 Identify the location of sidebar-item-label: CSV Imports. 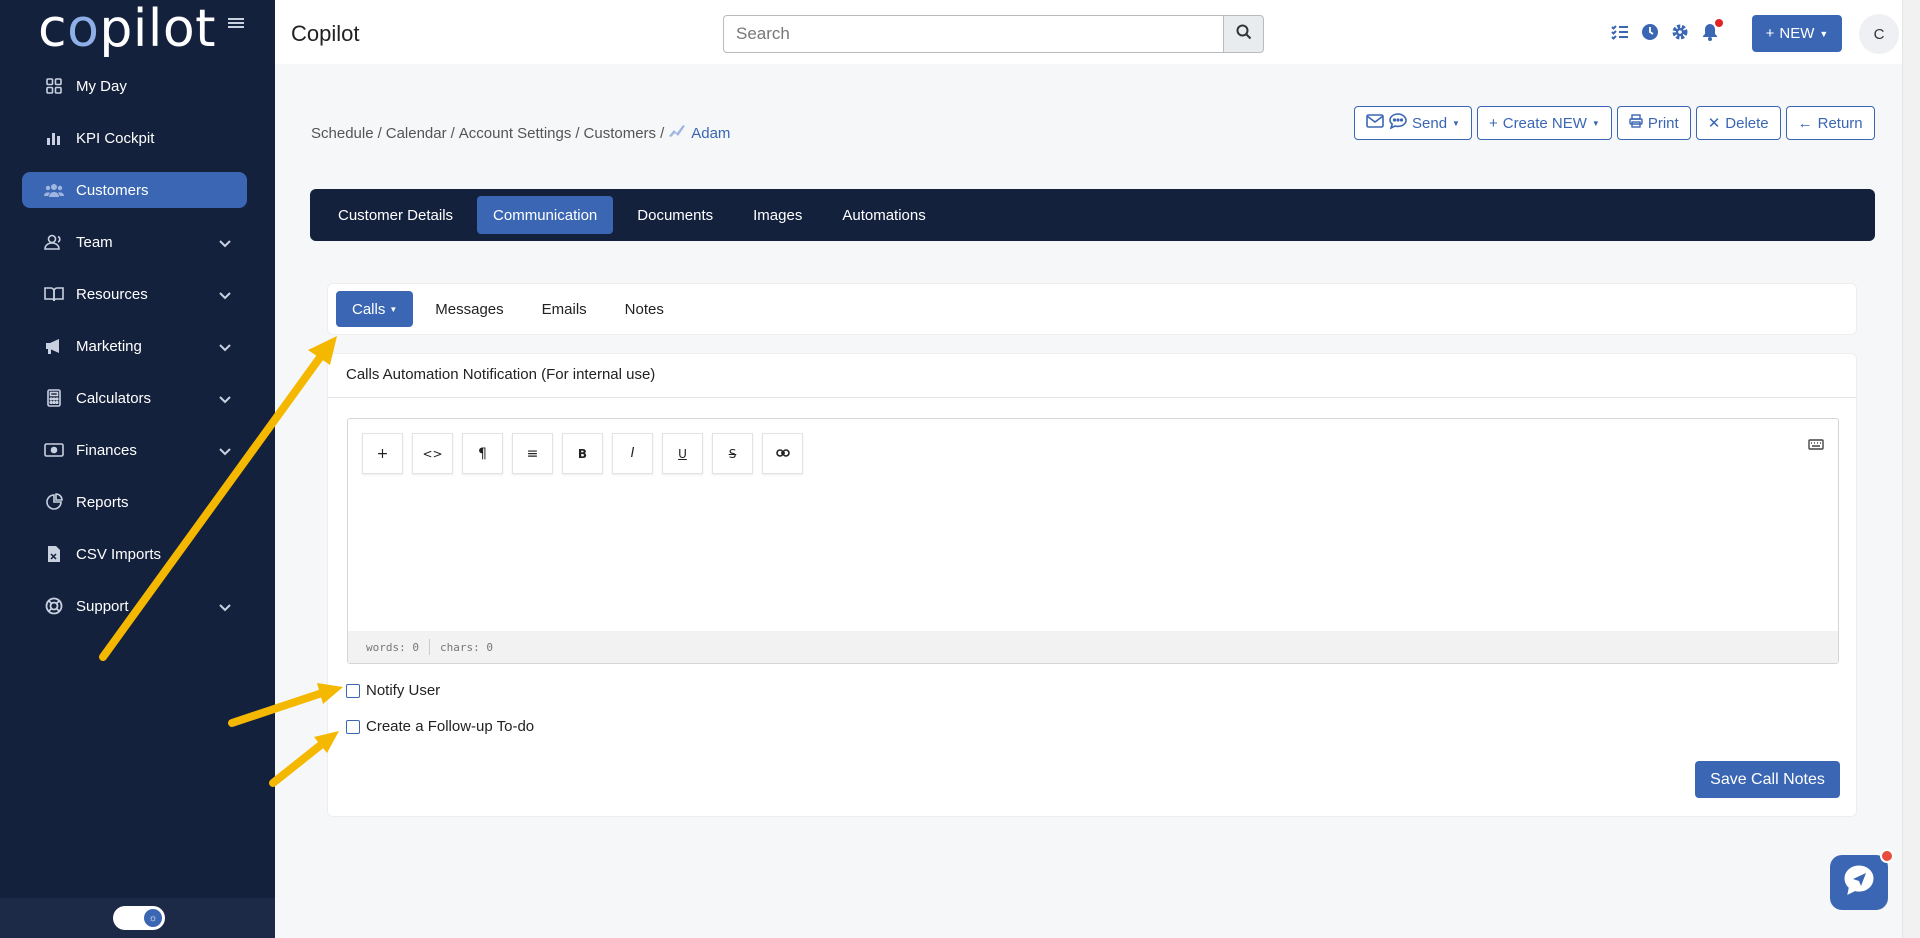
(119, 554).